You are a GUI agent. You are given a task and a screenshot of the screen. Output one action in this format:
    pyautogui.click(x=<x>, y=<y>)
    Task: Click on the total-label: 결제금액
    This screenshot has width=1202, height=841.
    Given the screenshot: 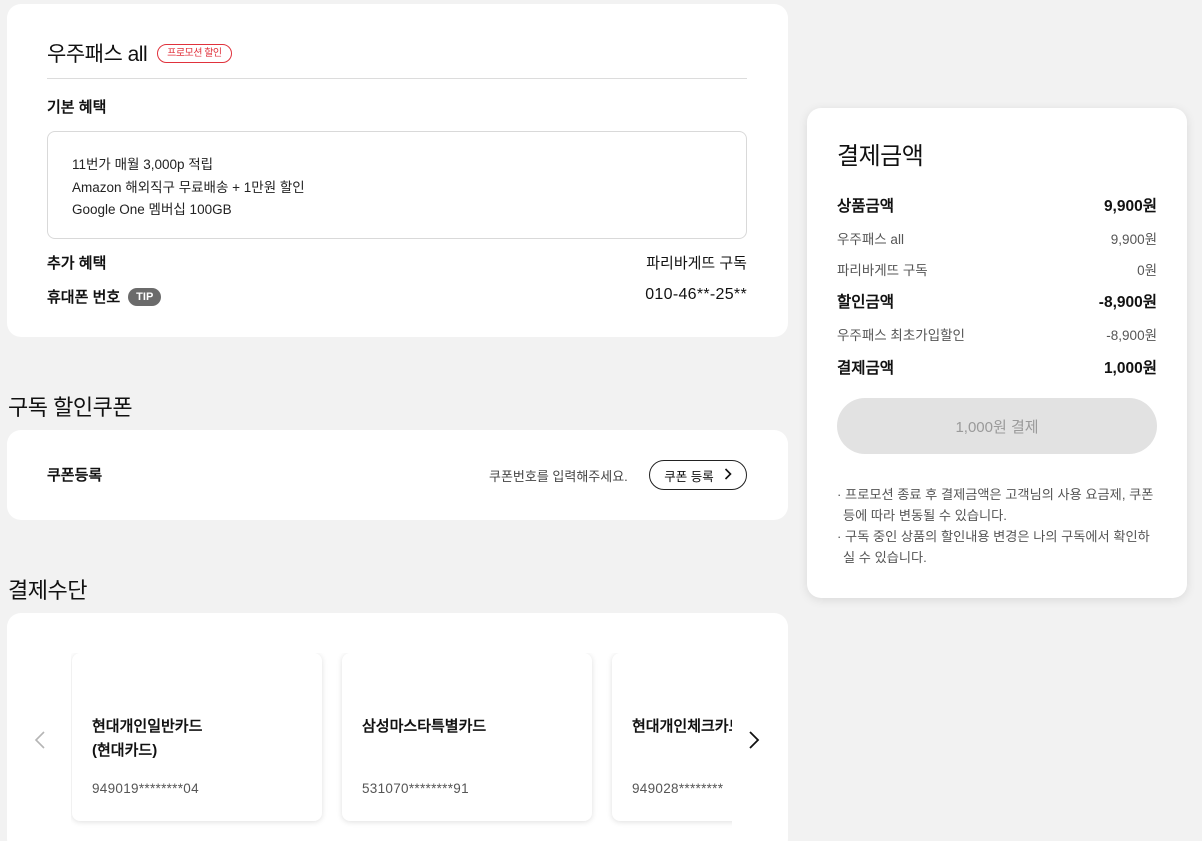 What is the action you would take?
    pyautogui.click(x=866, y=368)
    